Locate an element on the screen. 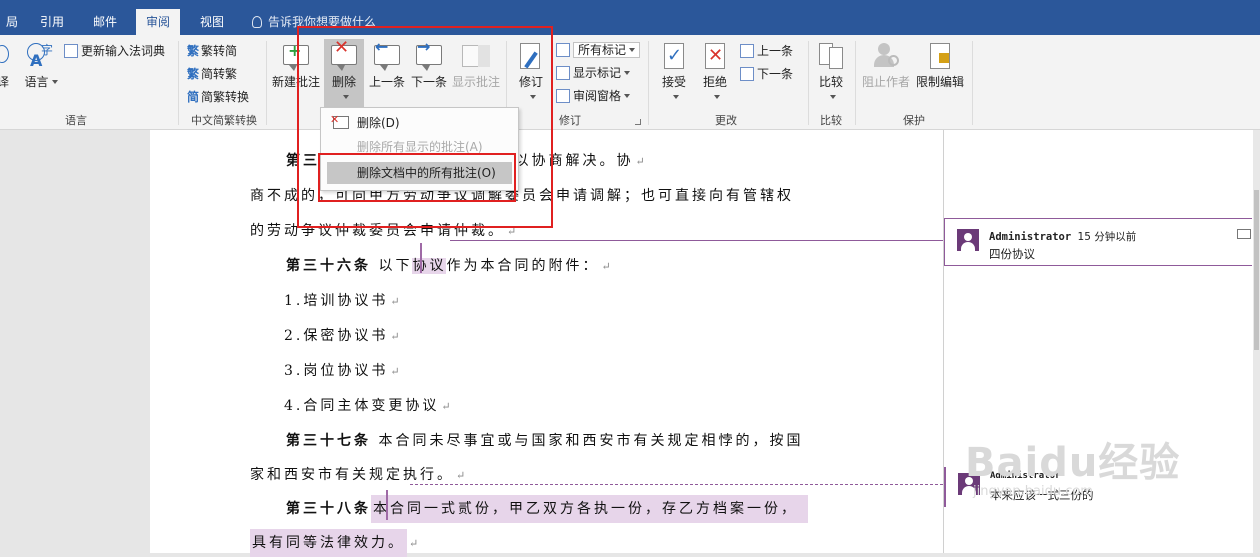 The width and height of the screenshot is (1260, 557). lightbulb-icon is located at coordinates (257, 22).